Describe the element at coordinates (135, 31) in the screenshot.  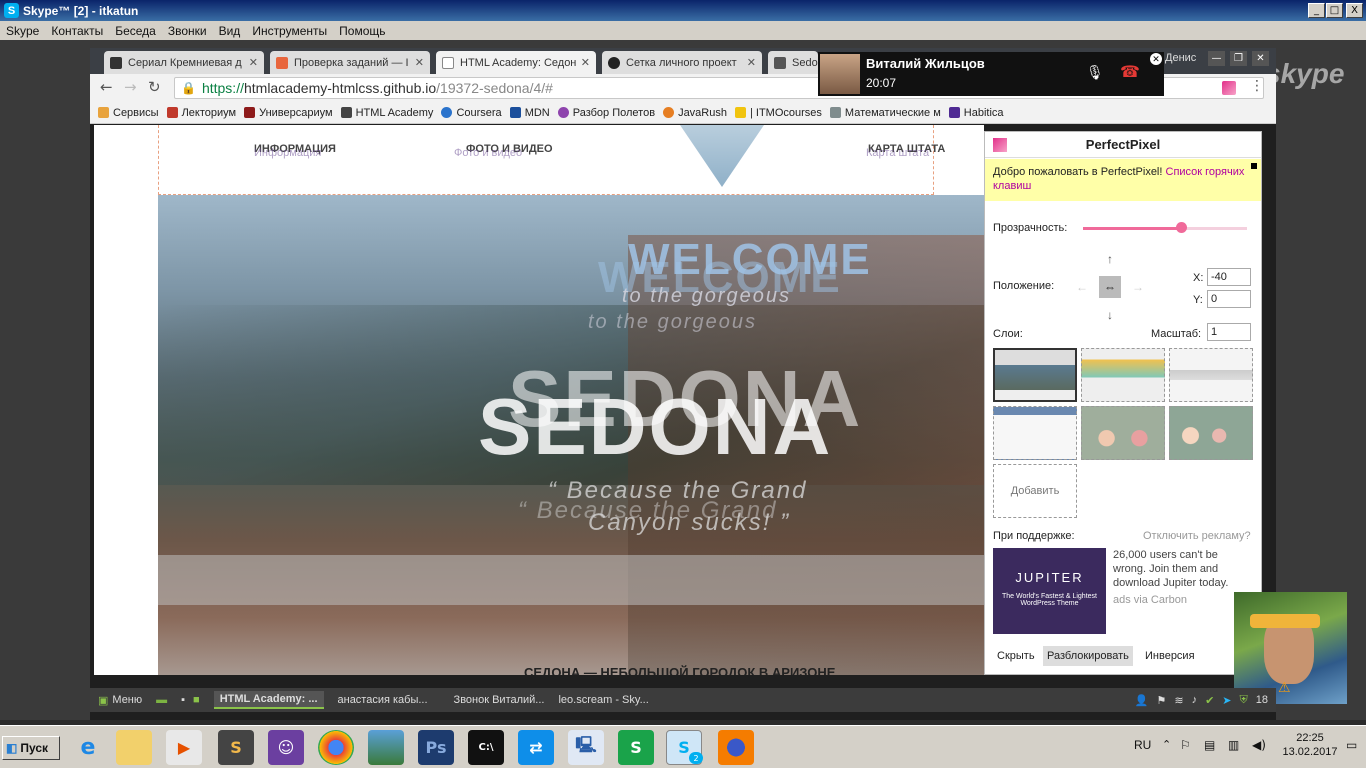
I see `menu-conversation: Беседа` at that location.